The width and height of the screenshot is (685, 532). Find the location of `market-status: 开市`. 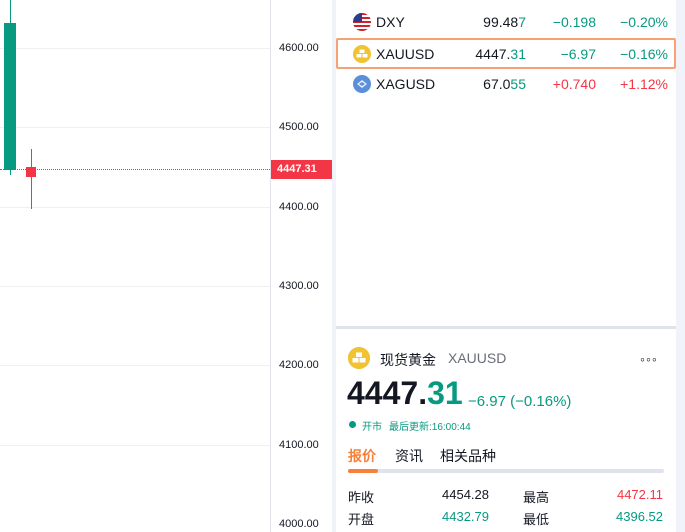

market-status: 开市 is located at coordinates (372, 427).